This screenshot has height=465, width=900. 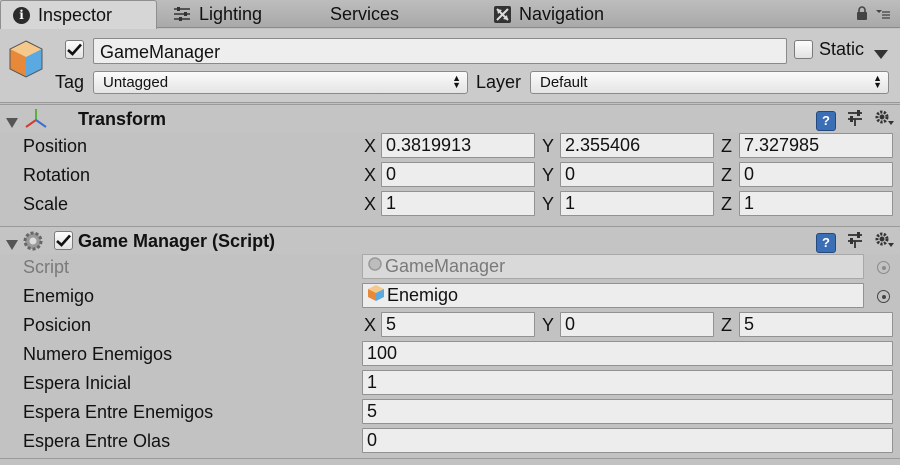 I want to click on tab-lighting: Lighting, so click(x=217, y=14).